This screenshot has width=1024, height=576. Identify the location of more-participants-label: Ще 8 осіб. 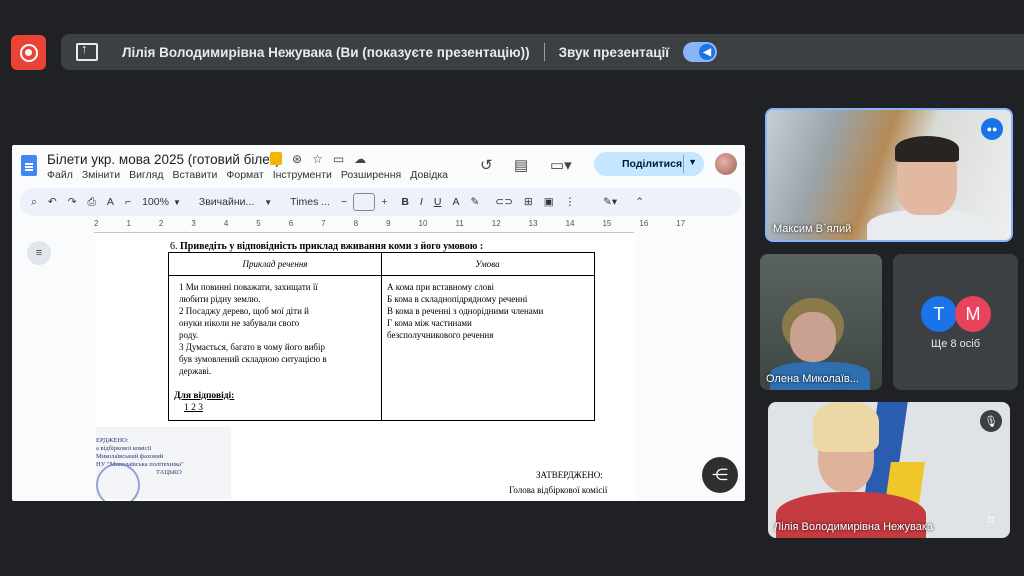
(955, 344).